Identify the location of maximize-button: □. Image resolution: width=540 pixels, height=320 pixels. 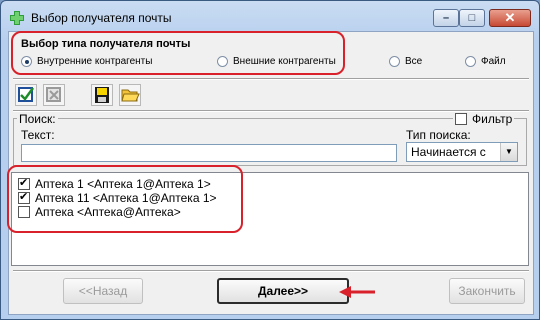
(472, 18).